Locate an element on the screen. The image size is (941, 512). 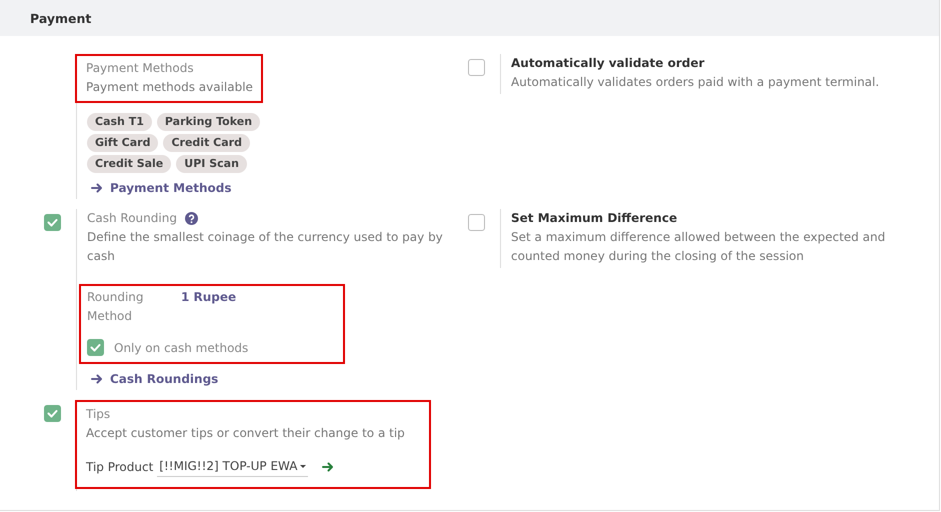
tag: Credit Card is located at coordinates (206, 143).